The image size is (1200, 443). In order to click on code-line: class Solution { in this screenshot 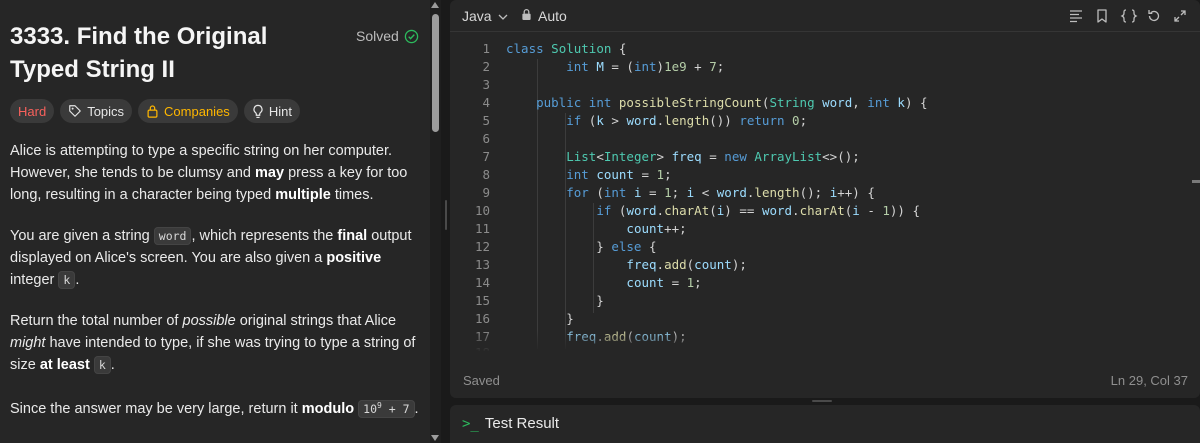, I will do `click(566, 48)`.